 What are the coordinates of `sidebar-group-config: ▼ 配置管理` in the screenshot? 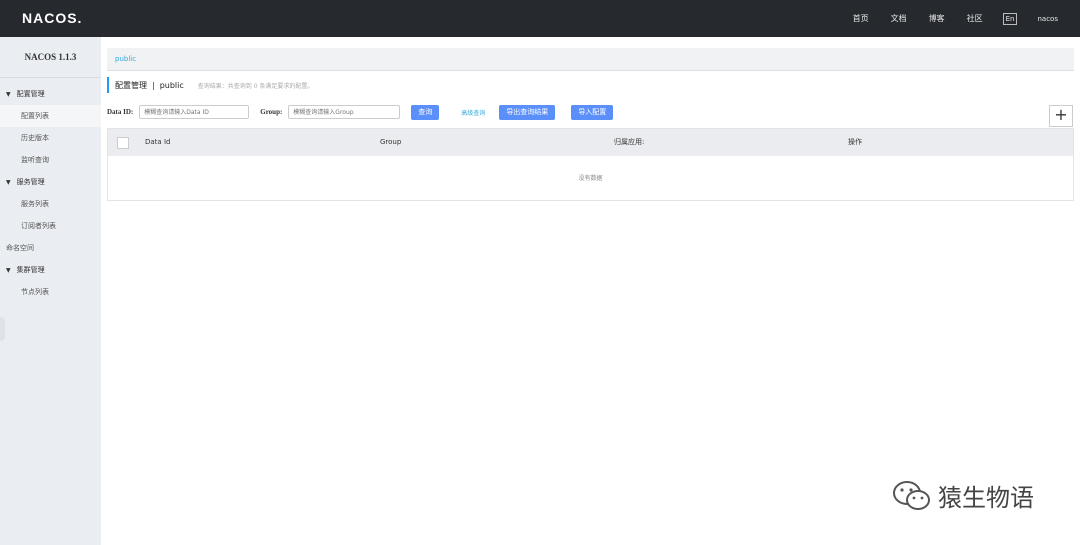 It's located at (50, 94).